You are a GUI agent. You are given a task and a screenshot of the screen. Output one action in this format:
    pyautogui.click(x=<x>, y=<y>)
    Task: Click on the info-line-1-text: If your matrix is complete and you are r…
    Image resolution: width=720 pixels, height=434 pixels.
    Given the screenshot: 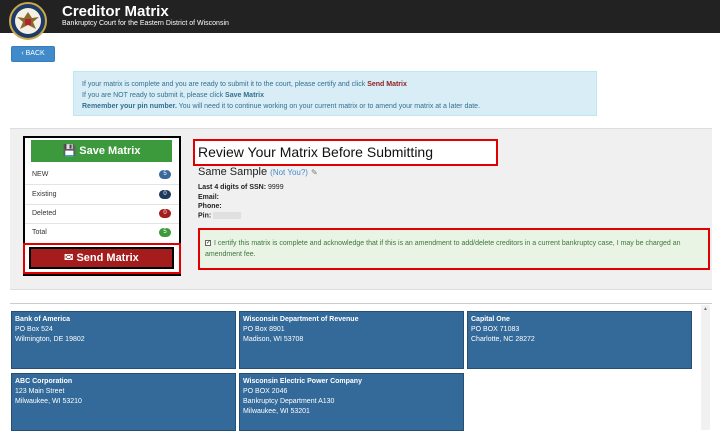 What is the action you would take?
    pyautogui.click(x=225, y=84)
    